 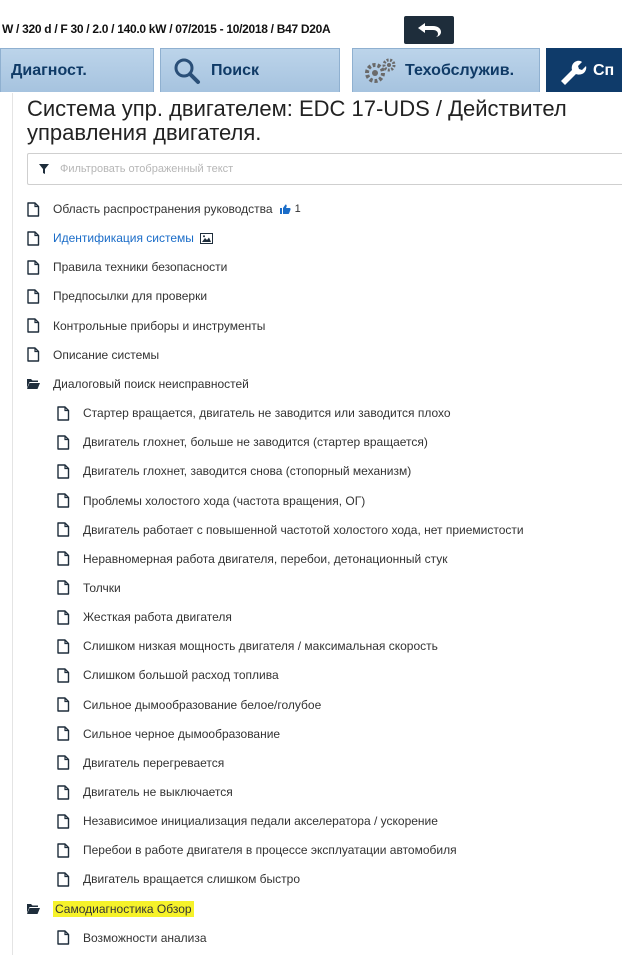 I want to click on tab-service: Техобслужив., so click(x=446, y=70).